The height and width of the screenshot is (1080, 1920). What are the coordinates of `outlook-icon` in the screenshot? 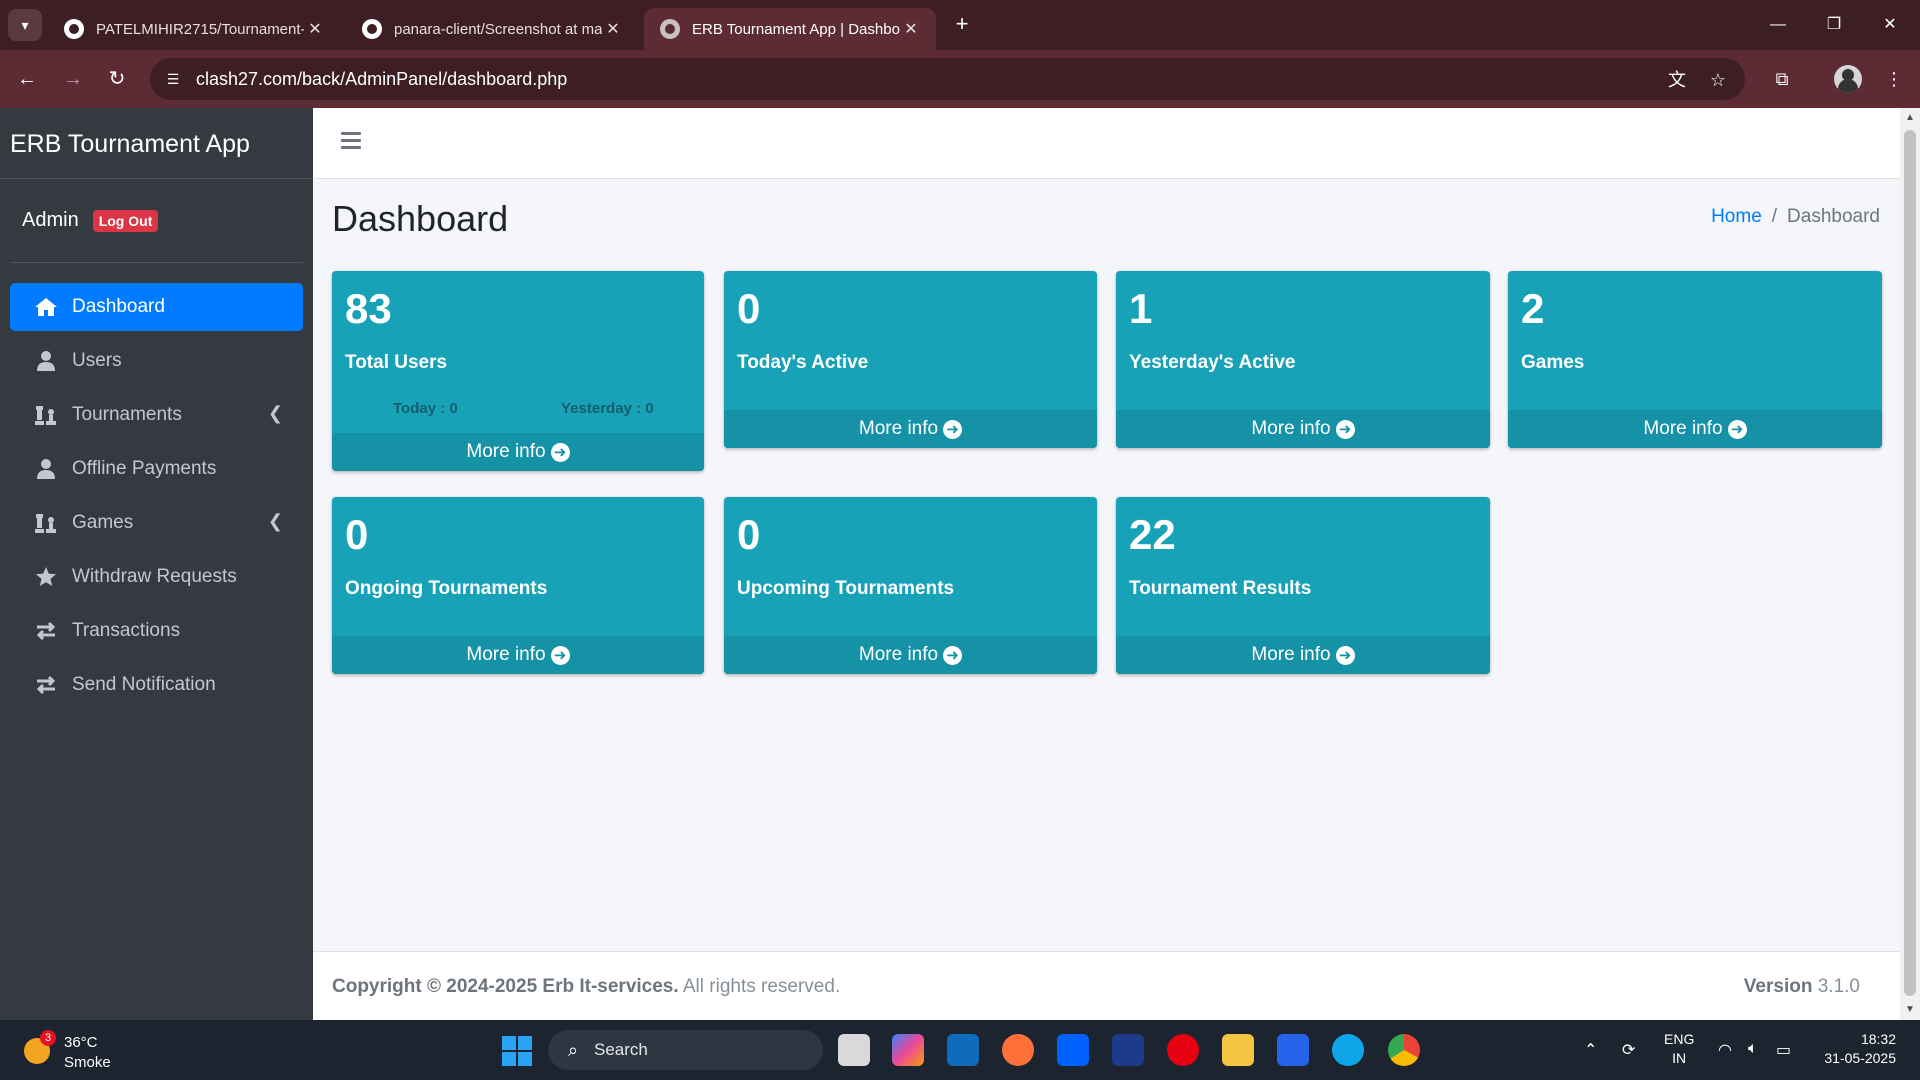 It's located at (963, 1050).